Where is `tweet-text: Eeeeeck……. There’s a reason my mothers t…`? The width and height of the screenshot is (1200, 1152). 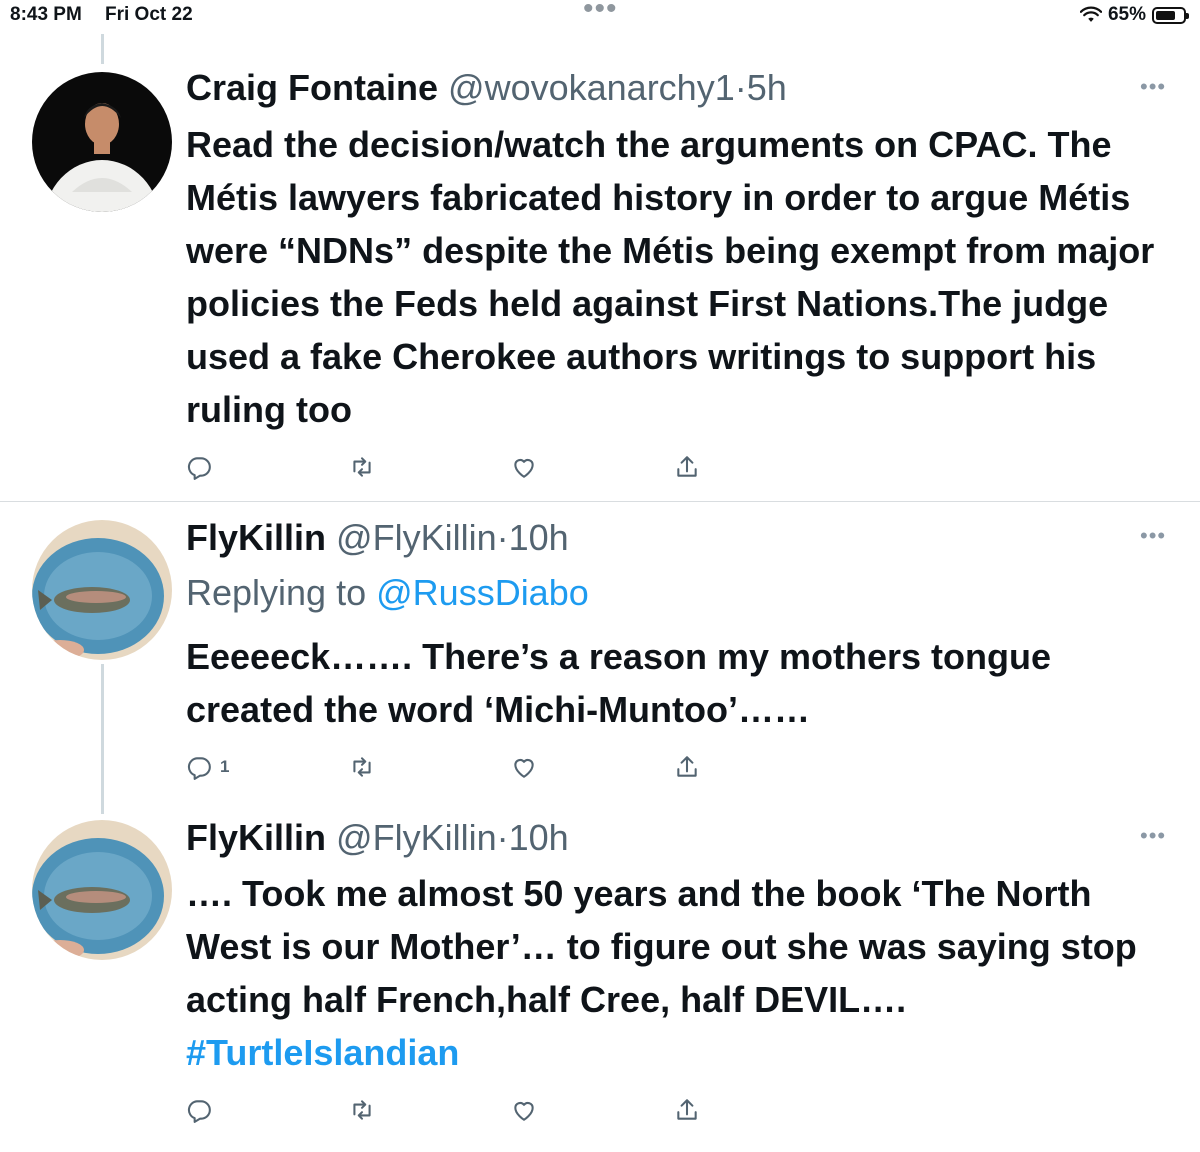
tweet-text: Eeeeeck……. There’s a reason my mothers t… is located at coordinates (618, 683).